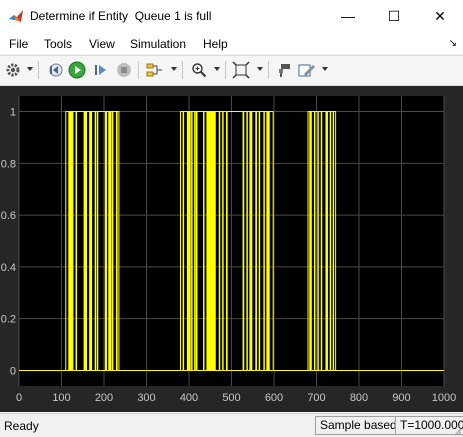  Describe the element at coordinates (102, 44) in the screenshot. I see `menu-view: View` at that location.